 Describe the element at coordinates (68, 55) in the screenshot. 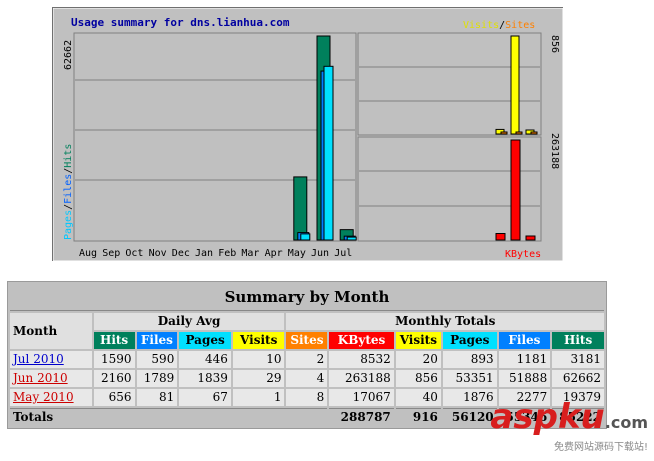

I see `hits-max-label: 62662` at that location.